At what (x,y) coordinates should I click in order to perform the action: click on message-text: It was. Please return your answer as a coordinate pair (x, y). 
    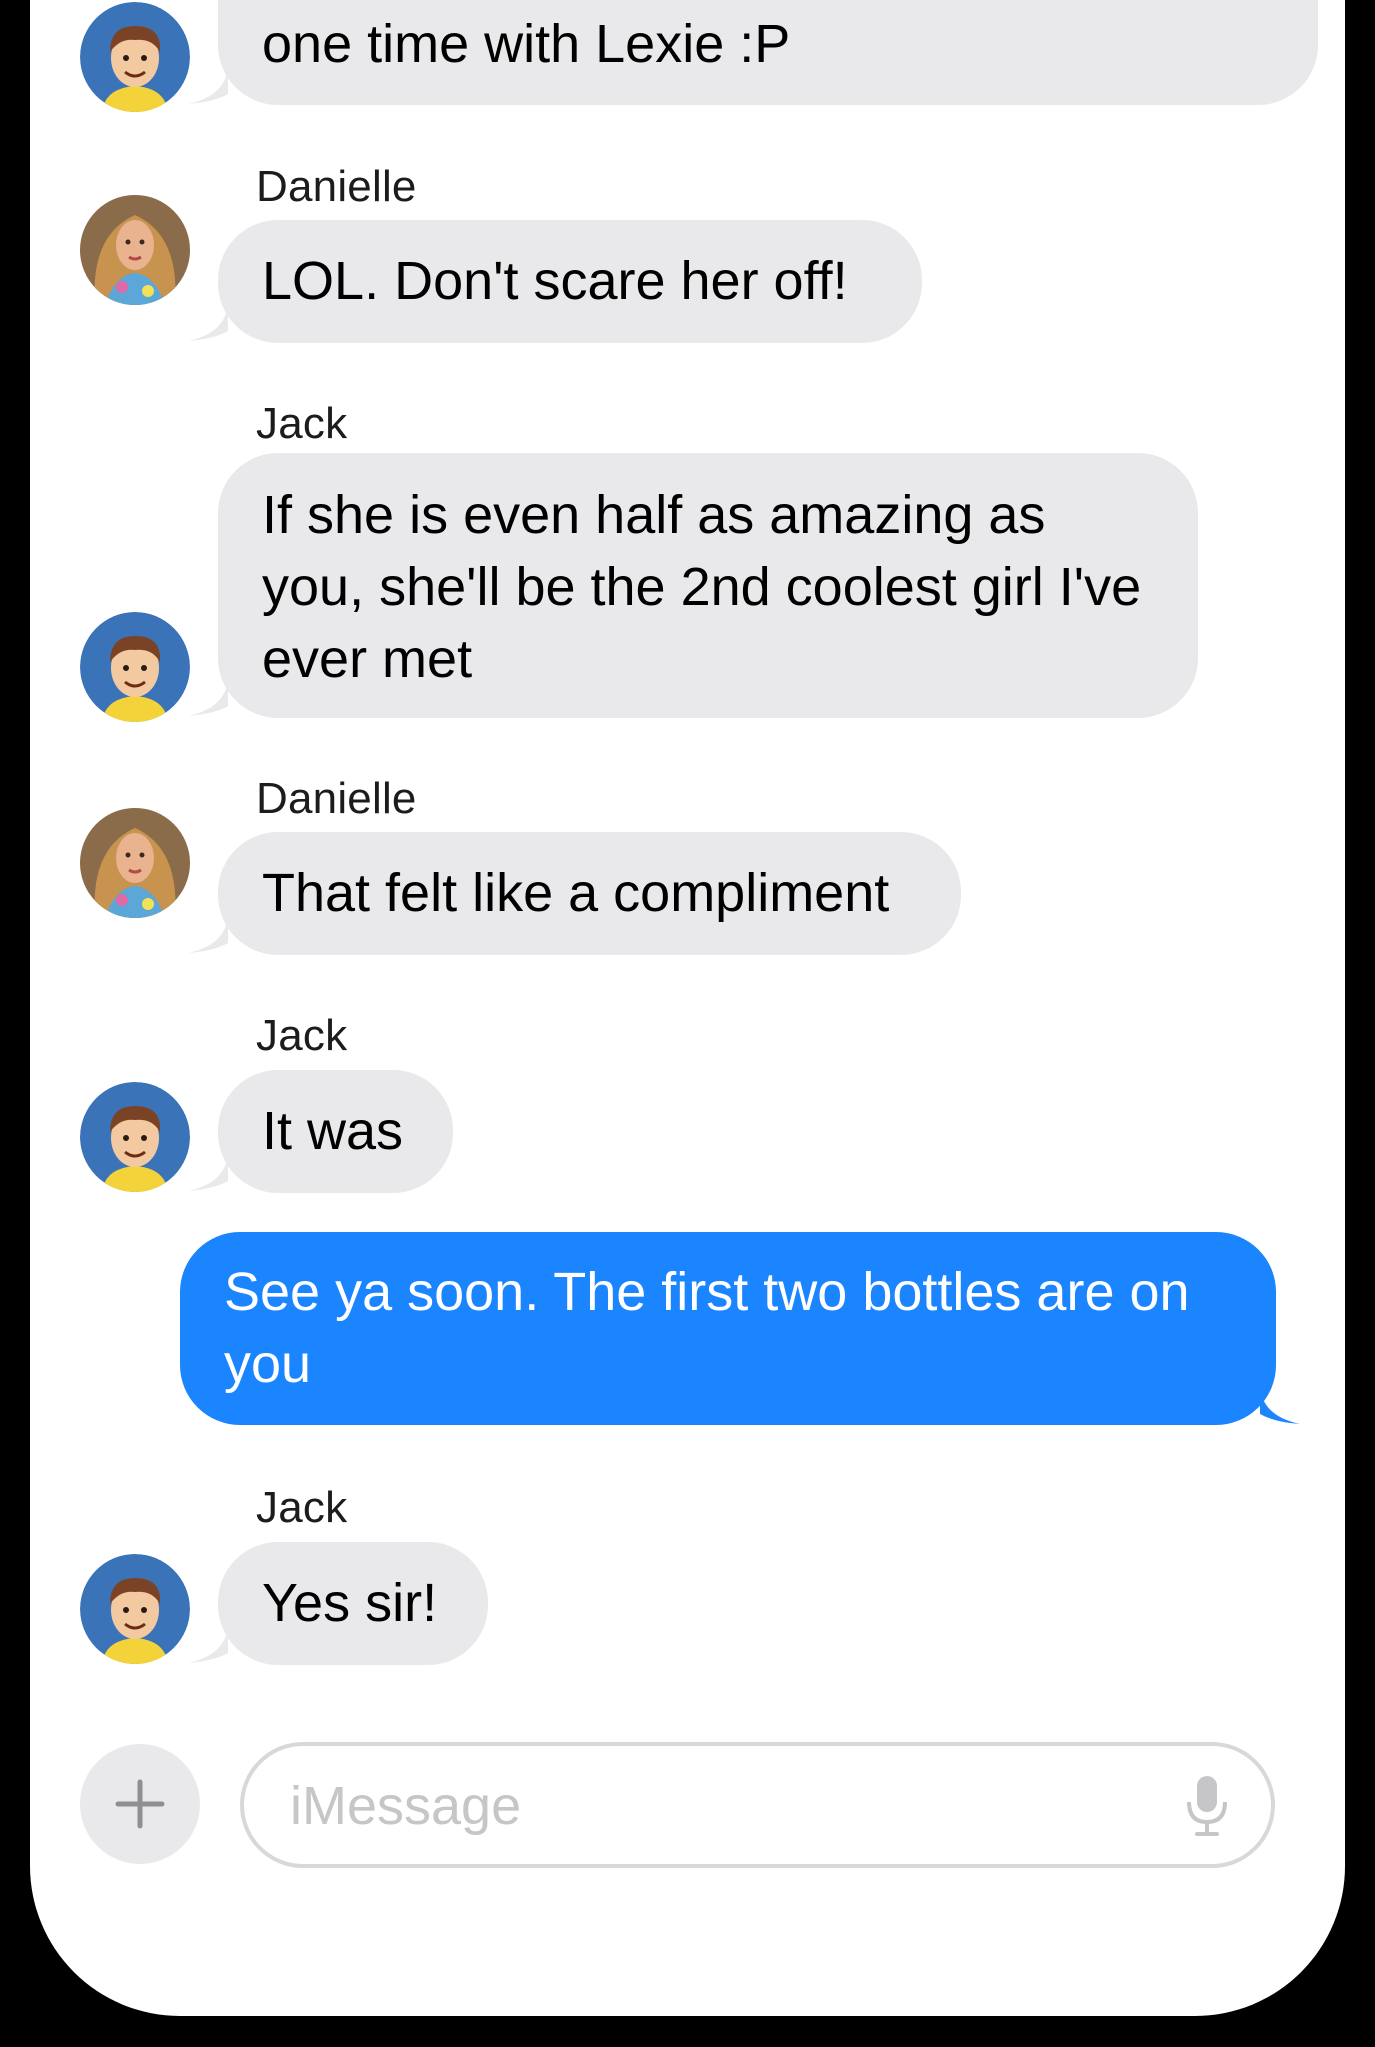
    Looking at the image, I should click on (333, 1131).